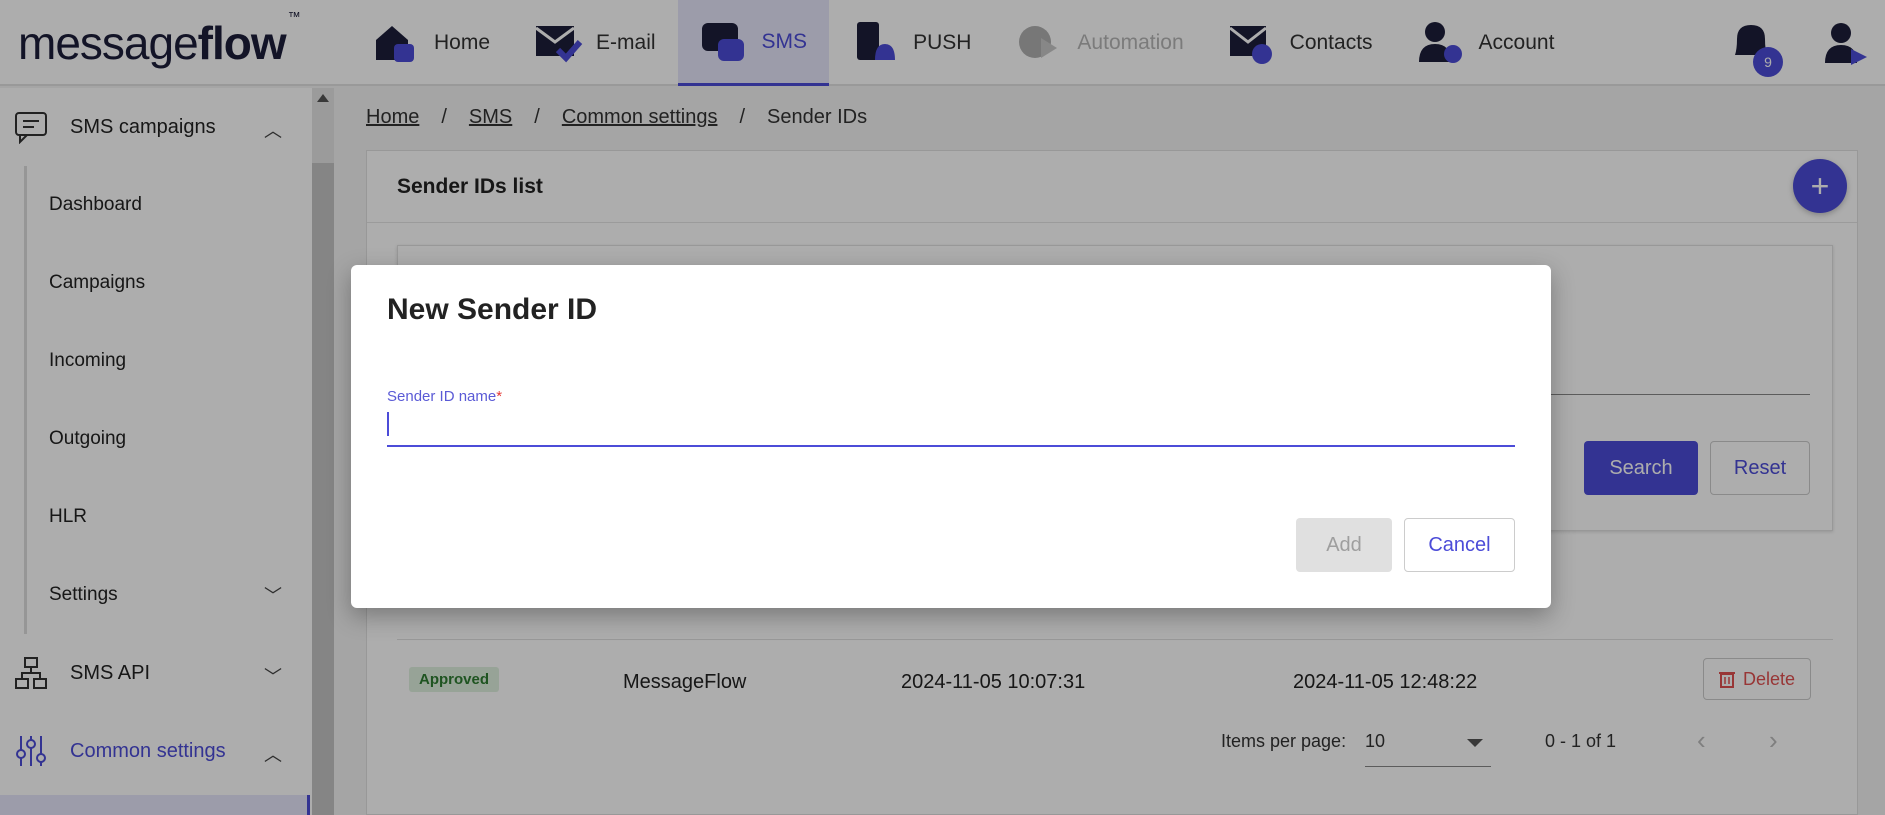 Image resolution: width=1885 pixels, height=815 pixels. I want to click on text-cursor, so click(388, 424).